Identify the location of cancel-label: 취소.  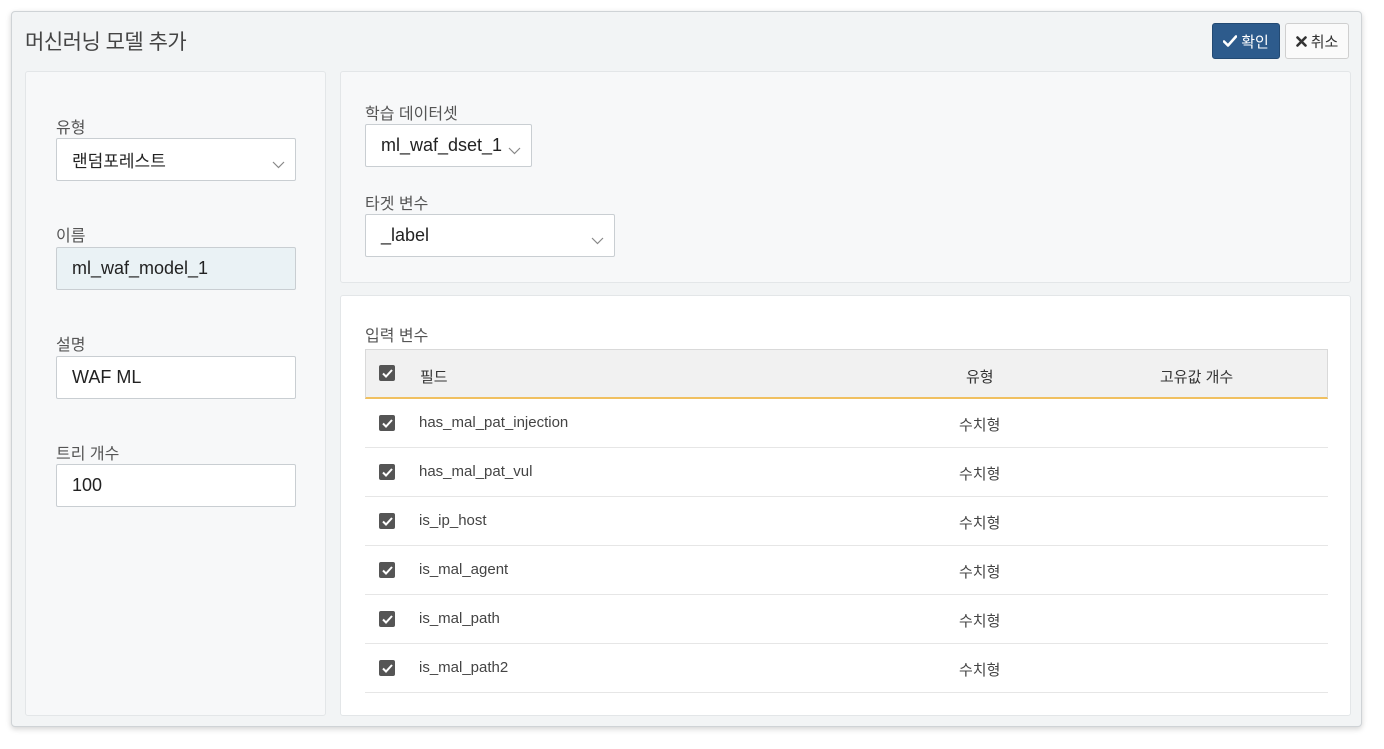
(1324, 42).